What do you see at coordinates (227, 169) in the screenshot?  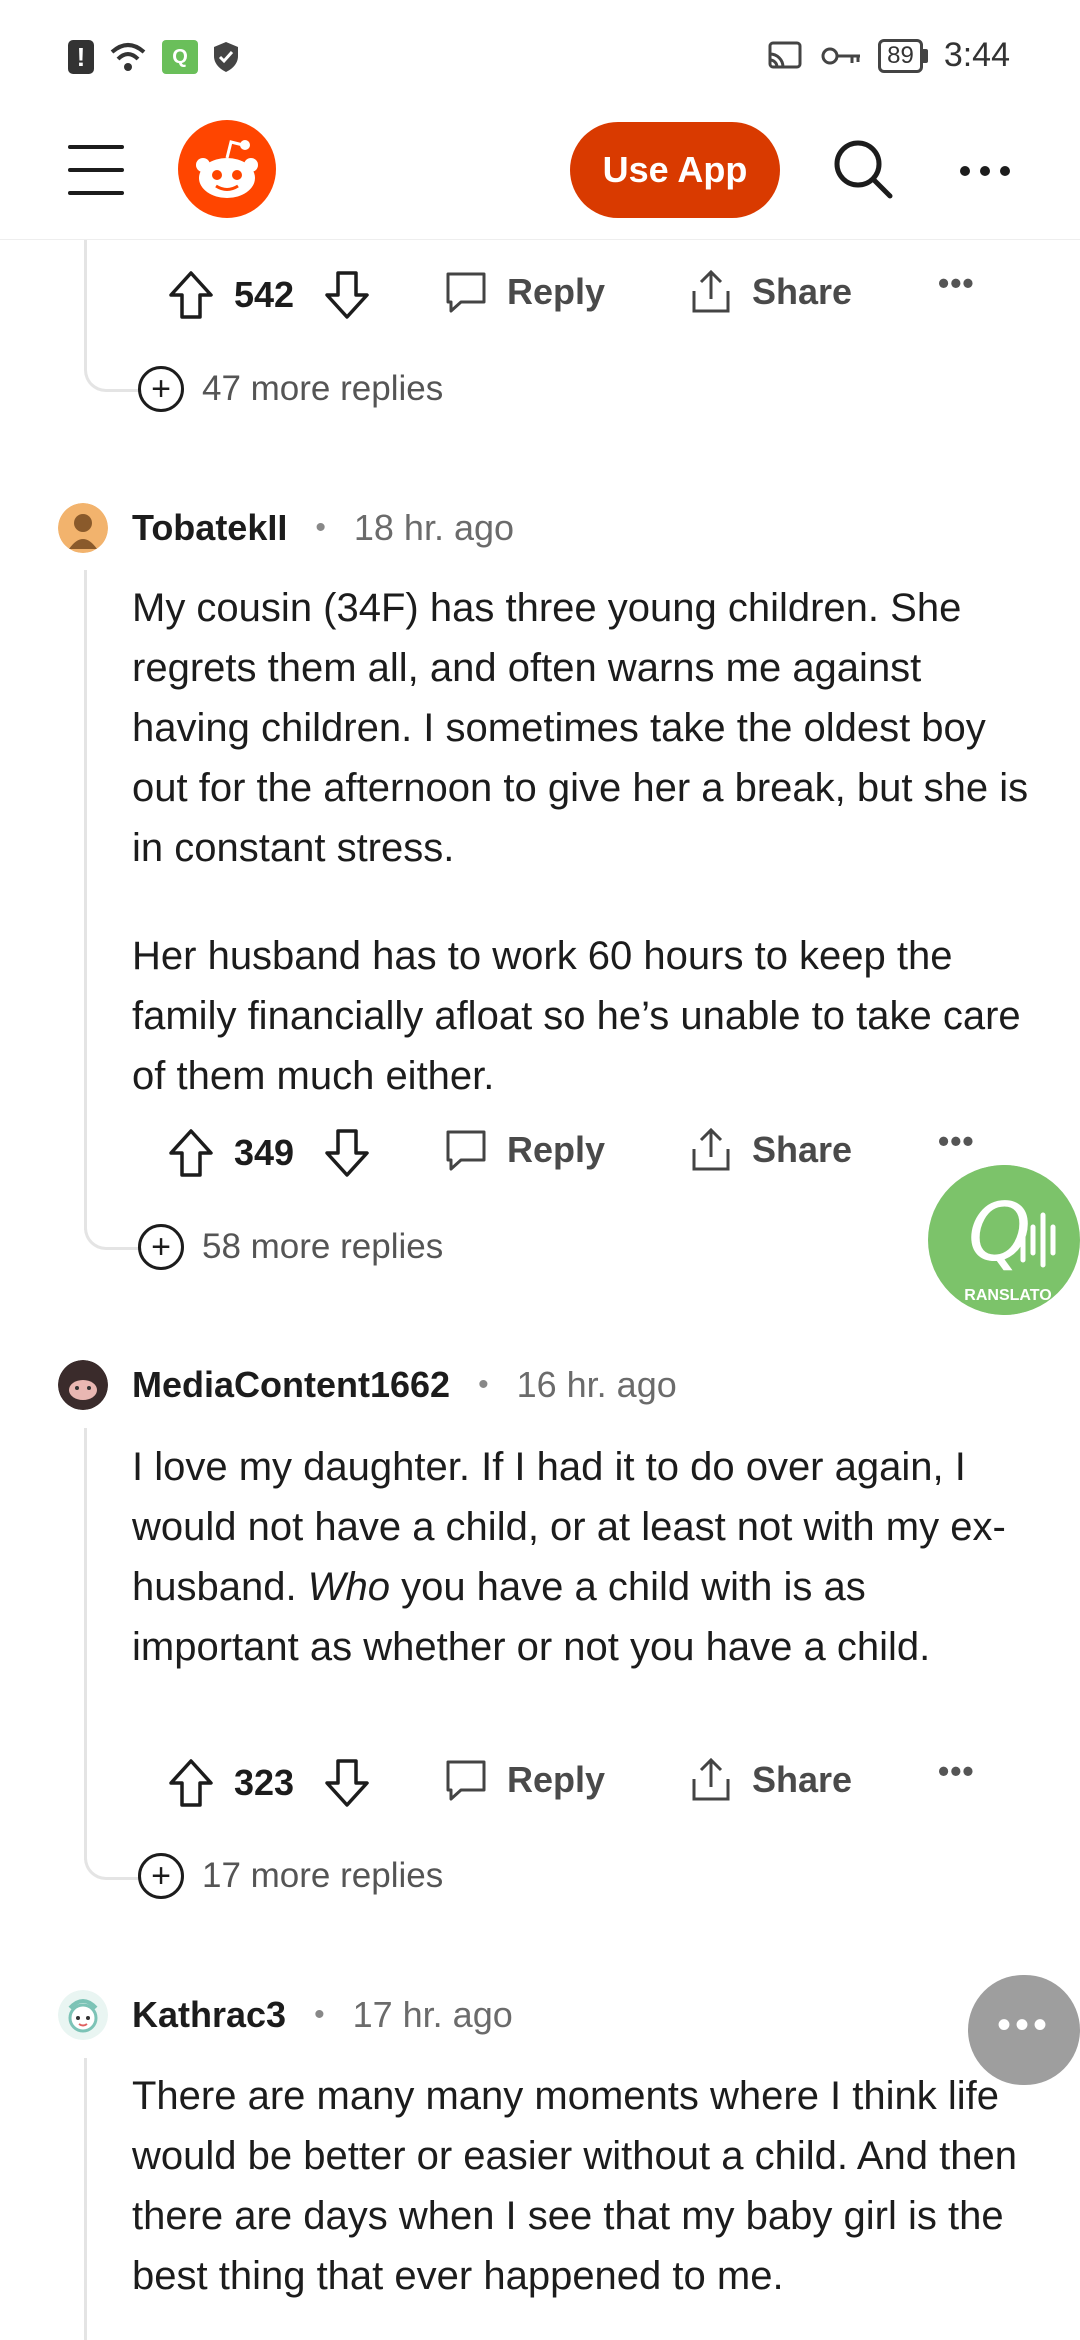 I see `reddit-logo-icon` at bounding box center [227, 169].